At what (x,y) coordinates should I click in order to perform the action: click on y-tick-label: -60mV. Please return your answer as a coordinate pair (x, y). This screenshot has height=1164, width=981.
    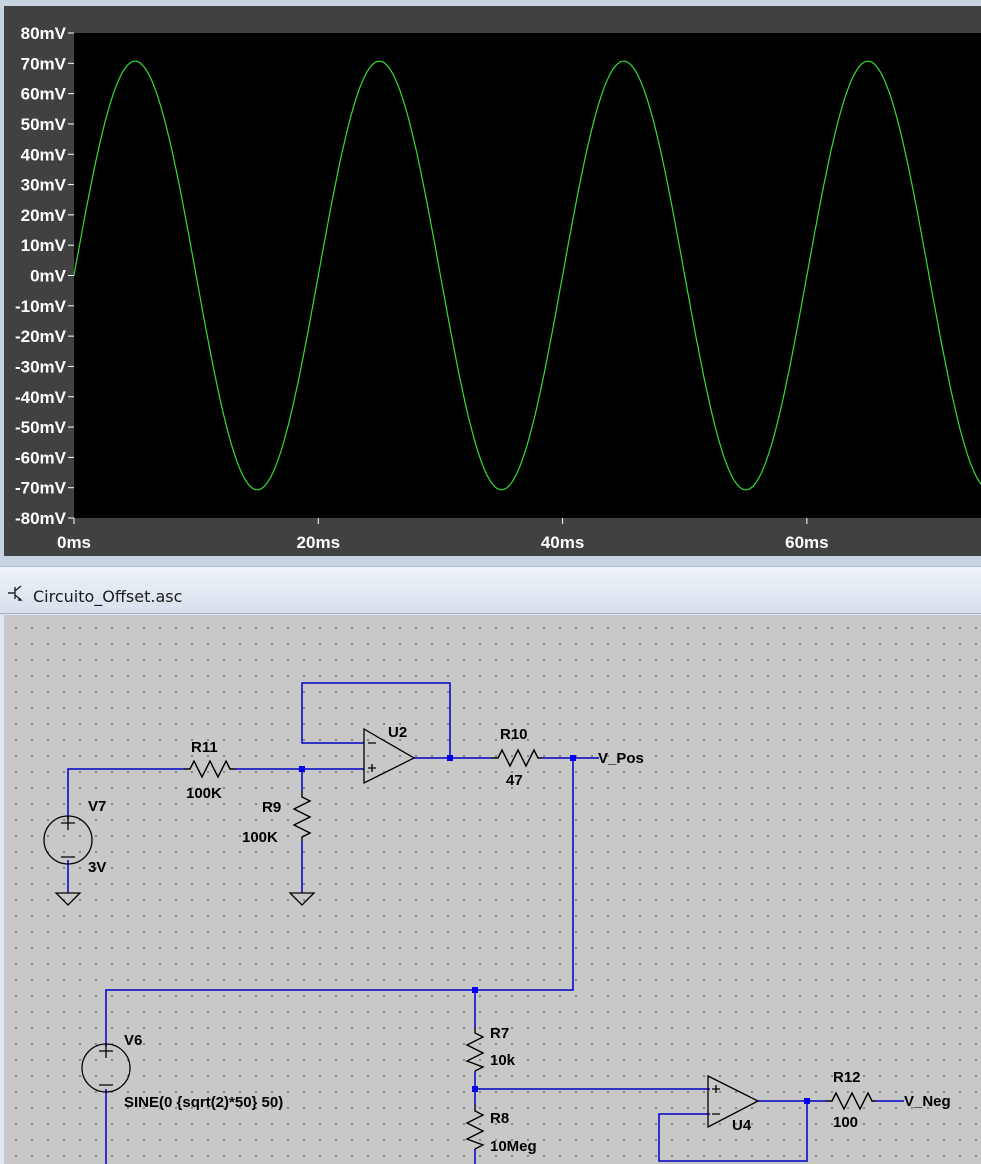
    Looking at the image, I should click on (41, 457).